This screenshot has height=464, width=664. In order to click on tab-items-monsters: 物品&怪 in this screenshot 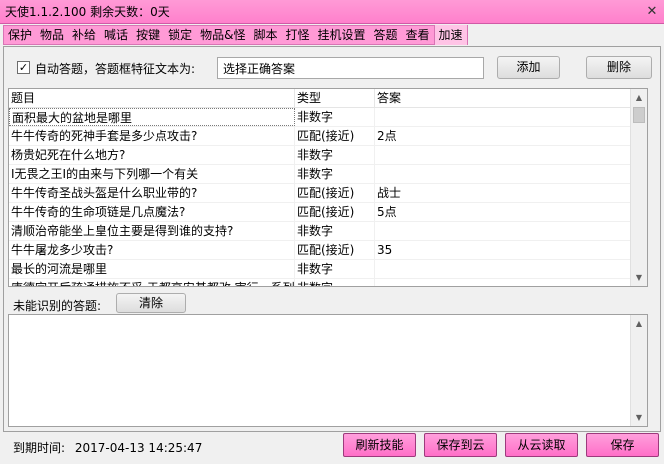, I will do `click(222, 35)`.